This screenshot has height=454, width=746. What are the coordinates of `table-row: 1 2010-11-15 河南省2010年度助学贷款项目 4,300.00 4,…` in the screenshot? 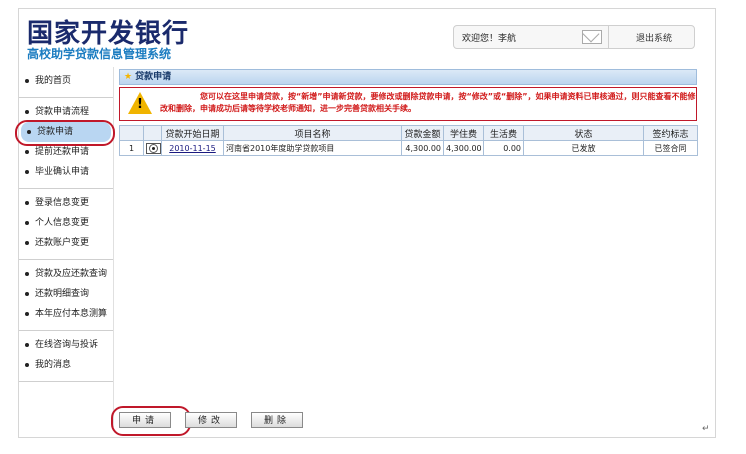 It's located at (408, 148).